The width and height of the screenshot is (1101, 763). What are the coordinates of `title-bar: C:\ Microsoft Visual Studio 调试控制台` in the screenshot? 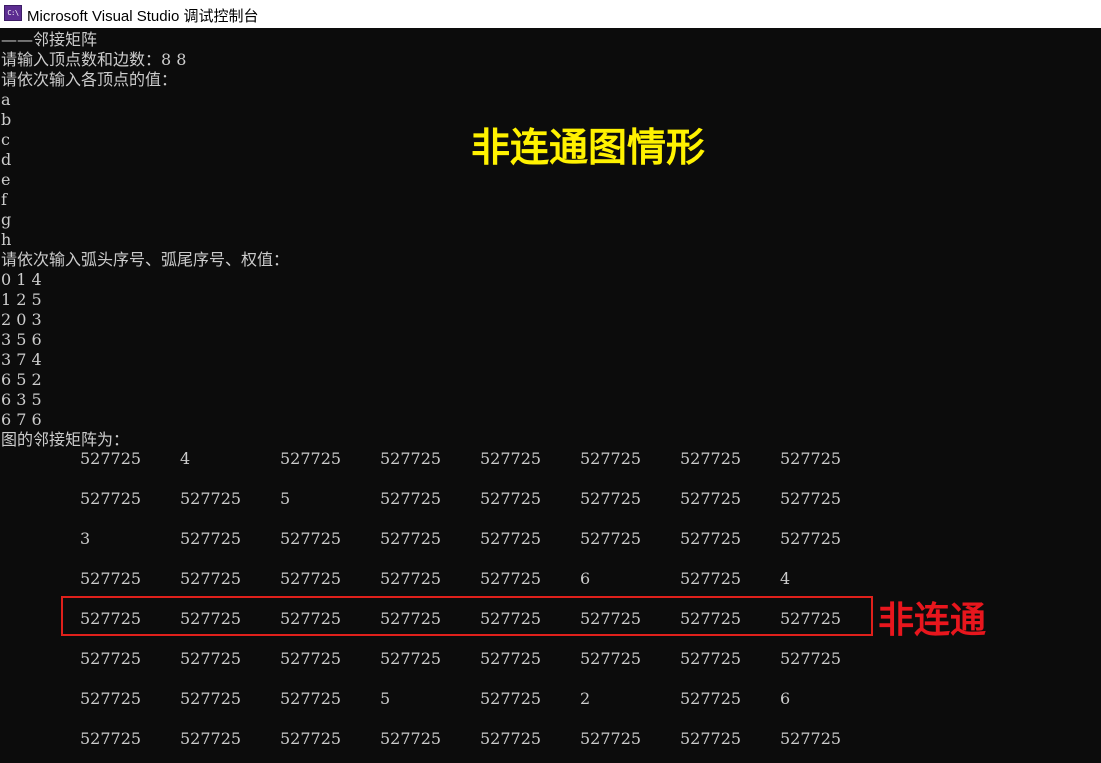 It's located at (550, 14).